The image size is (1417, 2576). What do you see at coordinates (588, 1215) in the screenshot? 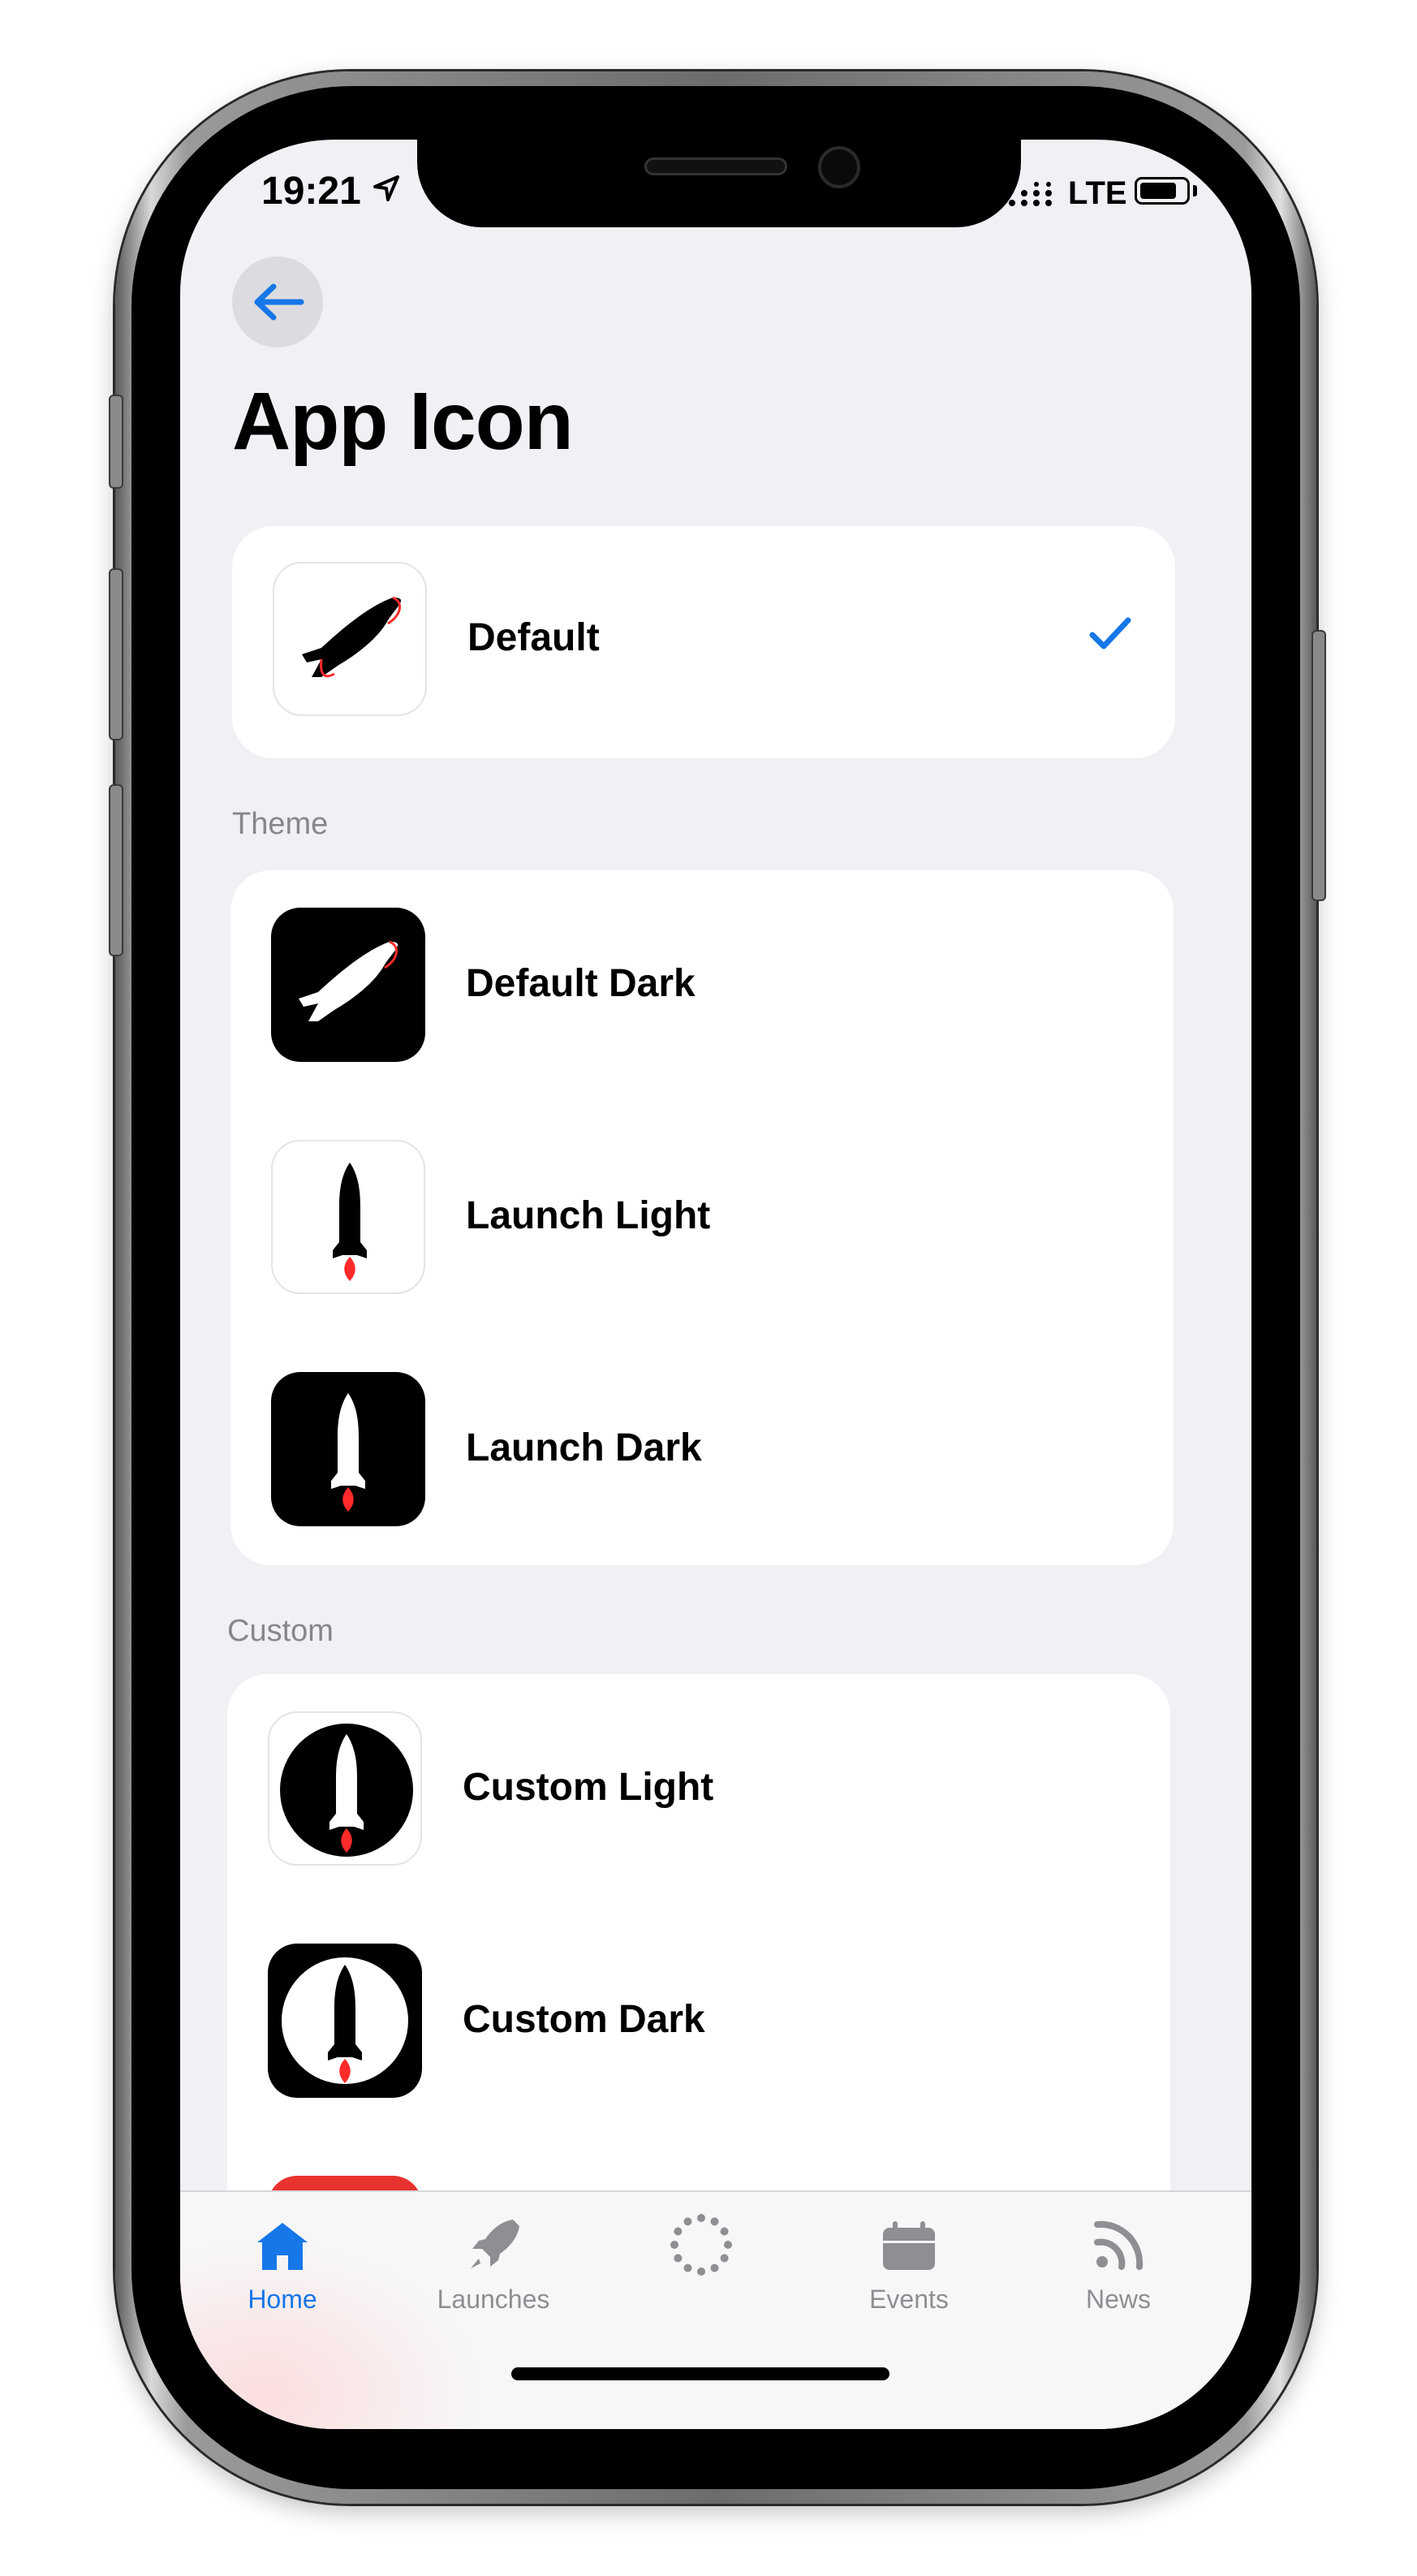
I see `icon-option-label: Launch Light` at bounding box center [588, 1215].